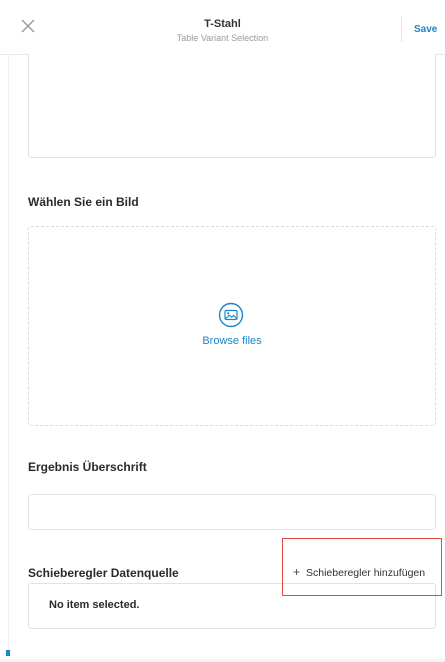  I want to click on description-textarea, so click(232, 106).